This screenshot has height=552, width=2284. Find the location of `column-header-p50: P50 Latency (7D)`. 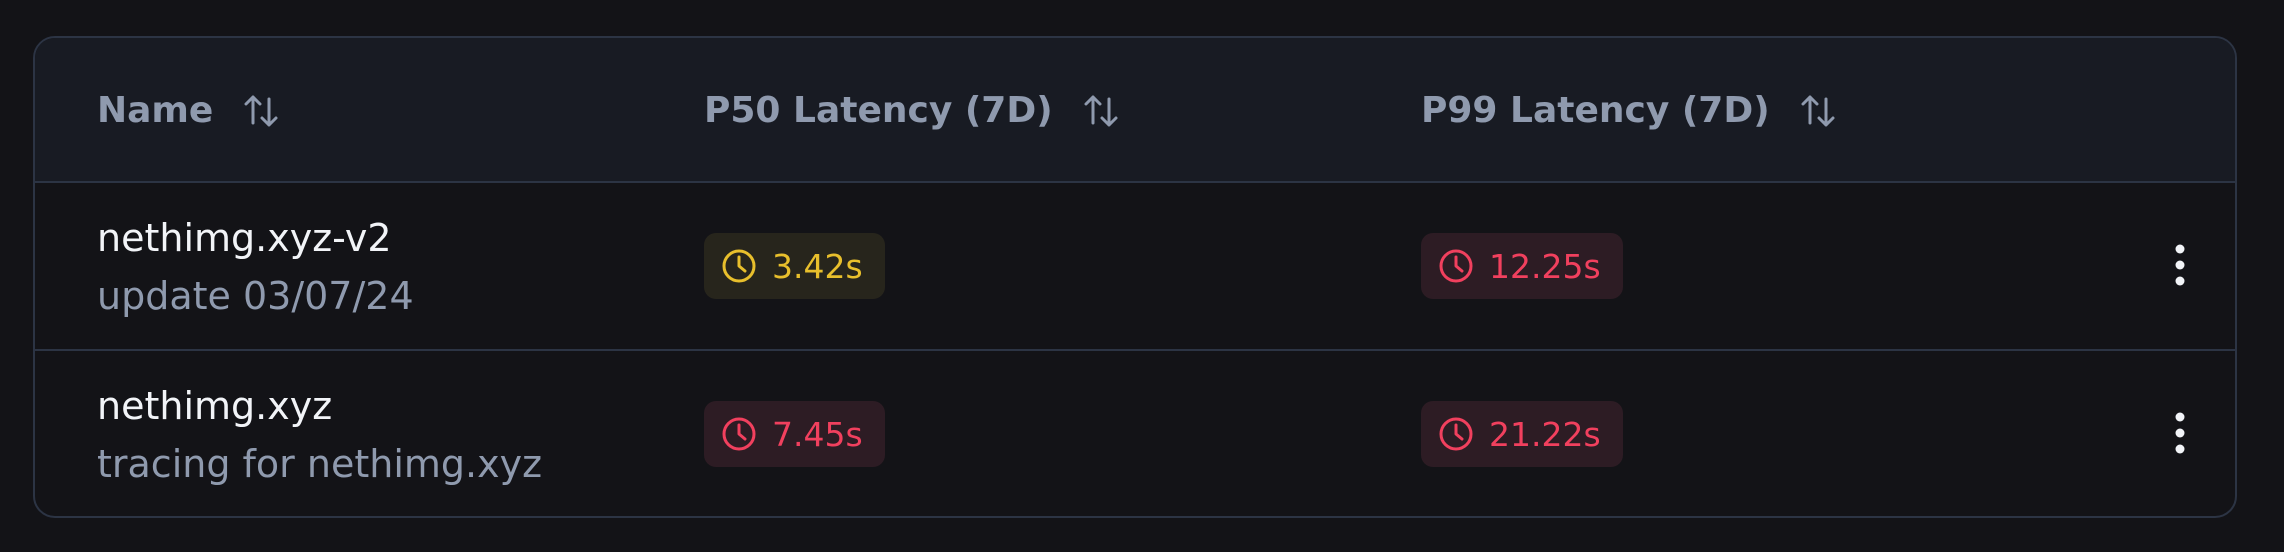

column-header-p50: P50 Latency (7D) is located at coordinates (913, 110).